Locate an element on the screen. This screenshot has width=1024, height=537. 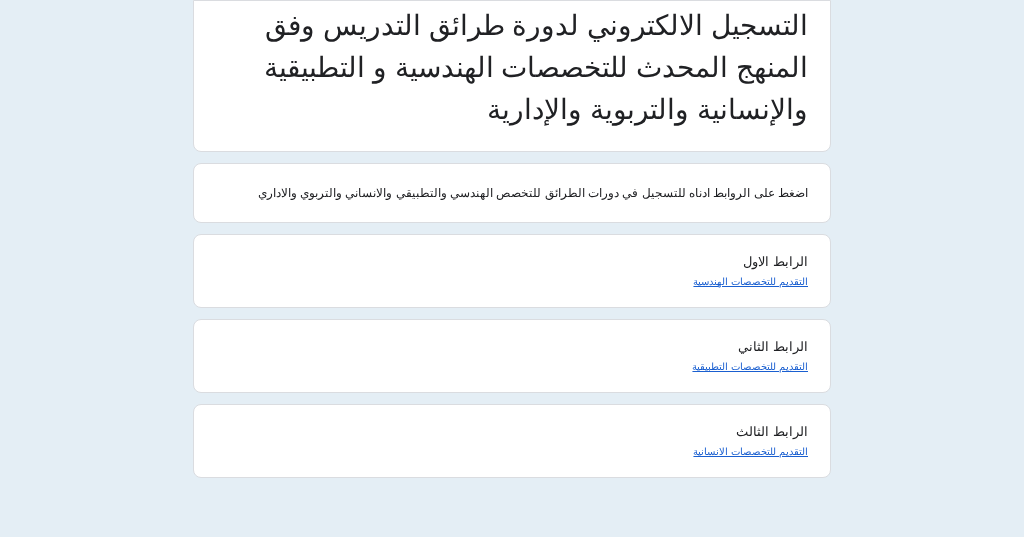
link-label: الرابط الثاني is located at coordinates (772, 347).